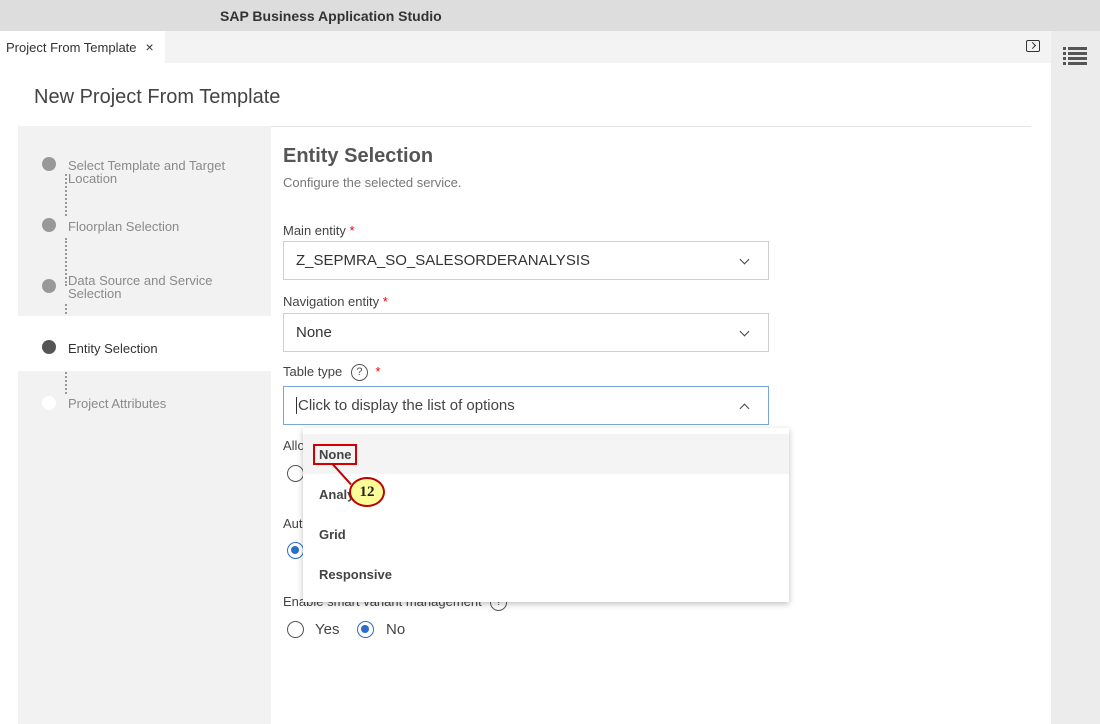 The height and width of the screenshot is (724, 1100). Describe the element at coordinates (295, 550) in the screenshot. I see `auto-option-radio` at that location.